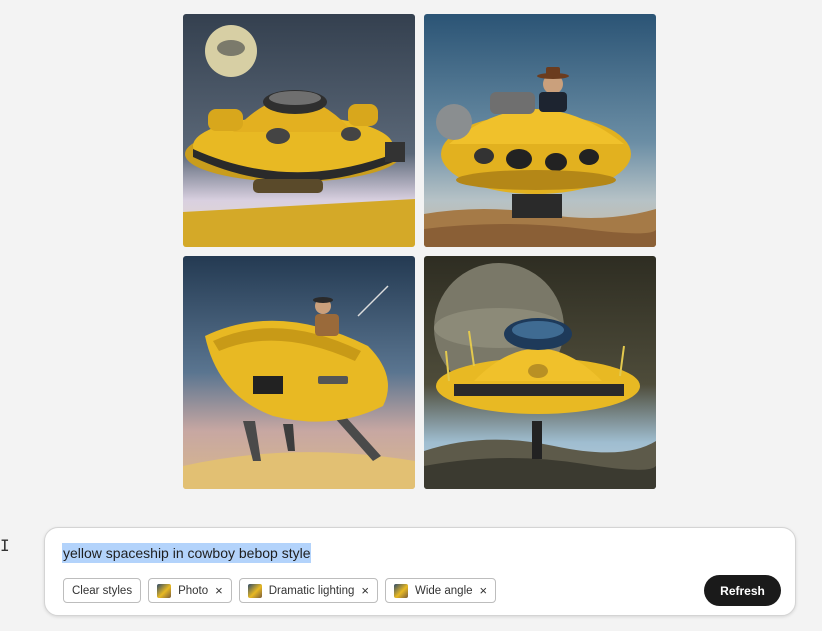 Image resolution: width=822 pixels, height=631 pixels. I want to click on style-chip-photo: Photo ×, so click(190, 590).